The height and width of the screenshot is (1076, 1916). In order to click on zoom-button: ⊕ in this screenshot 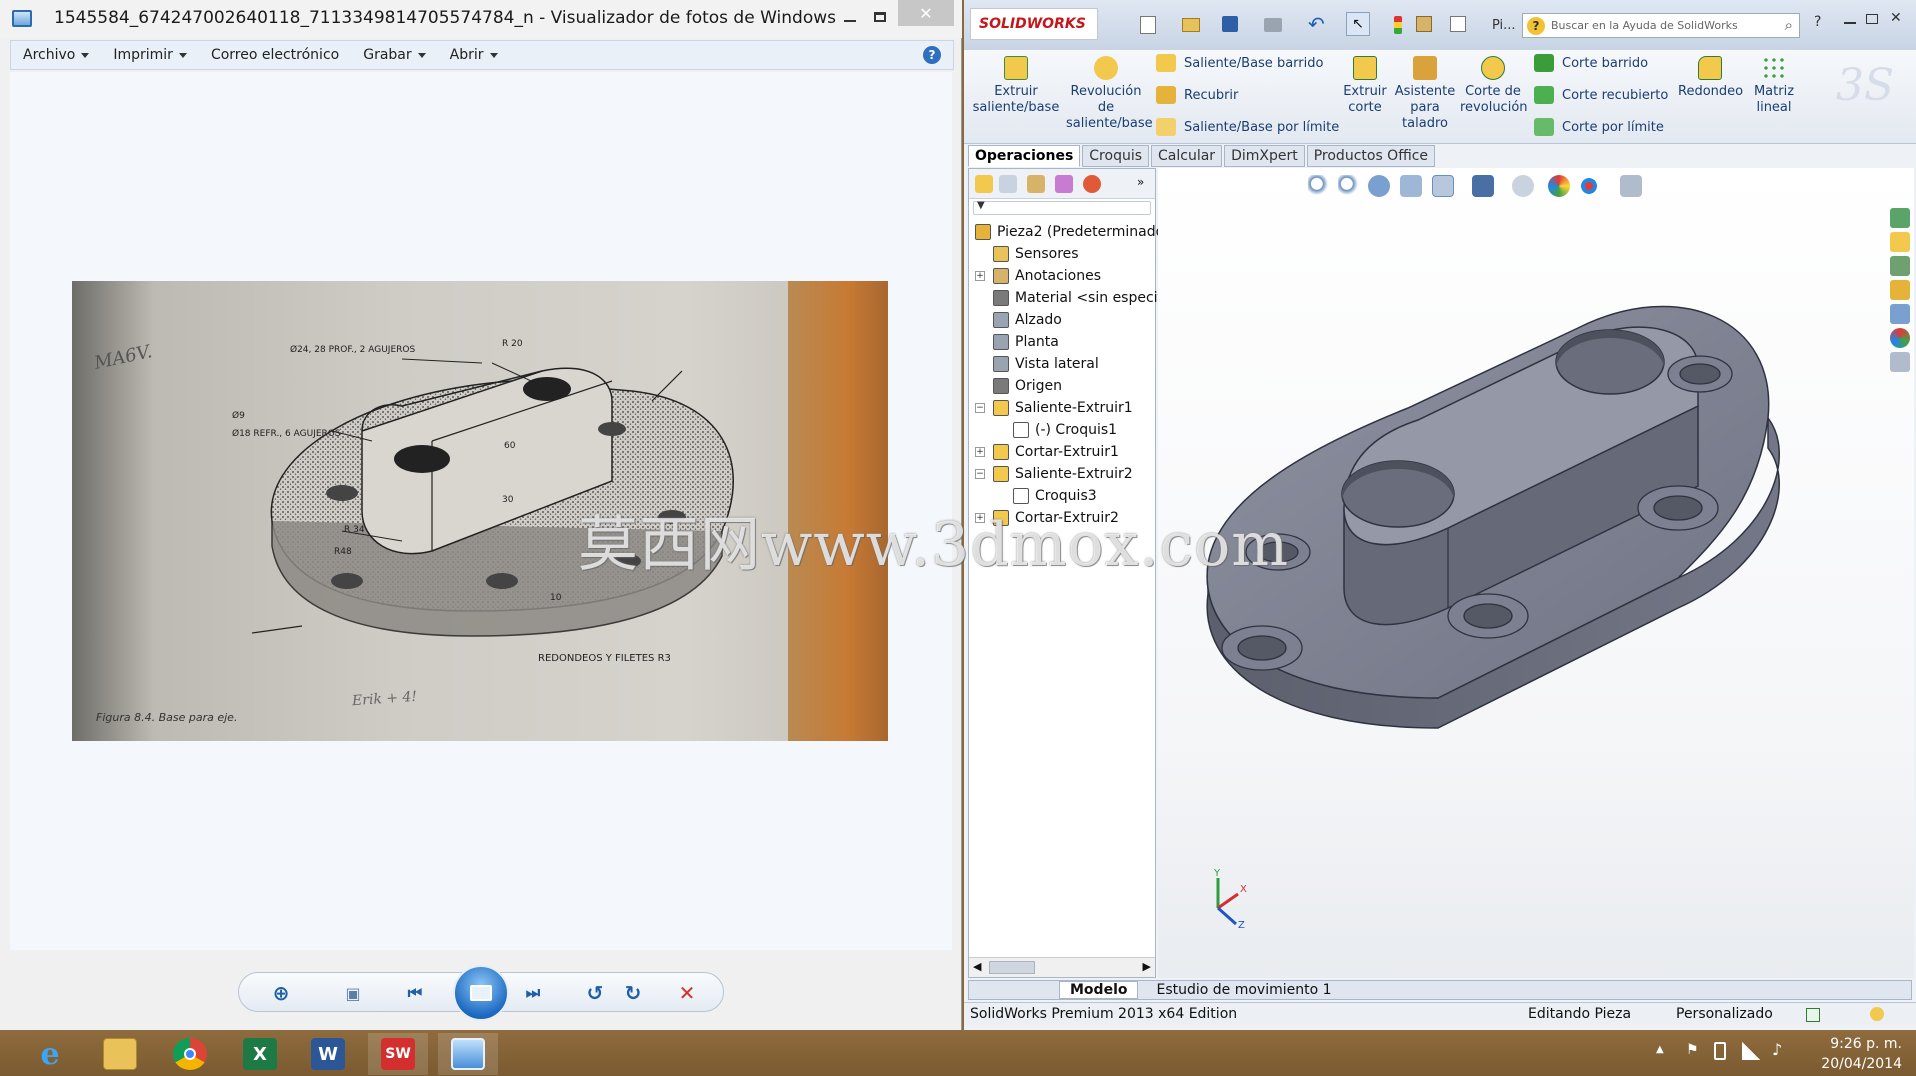, I will do `click(281, 993)`.